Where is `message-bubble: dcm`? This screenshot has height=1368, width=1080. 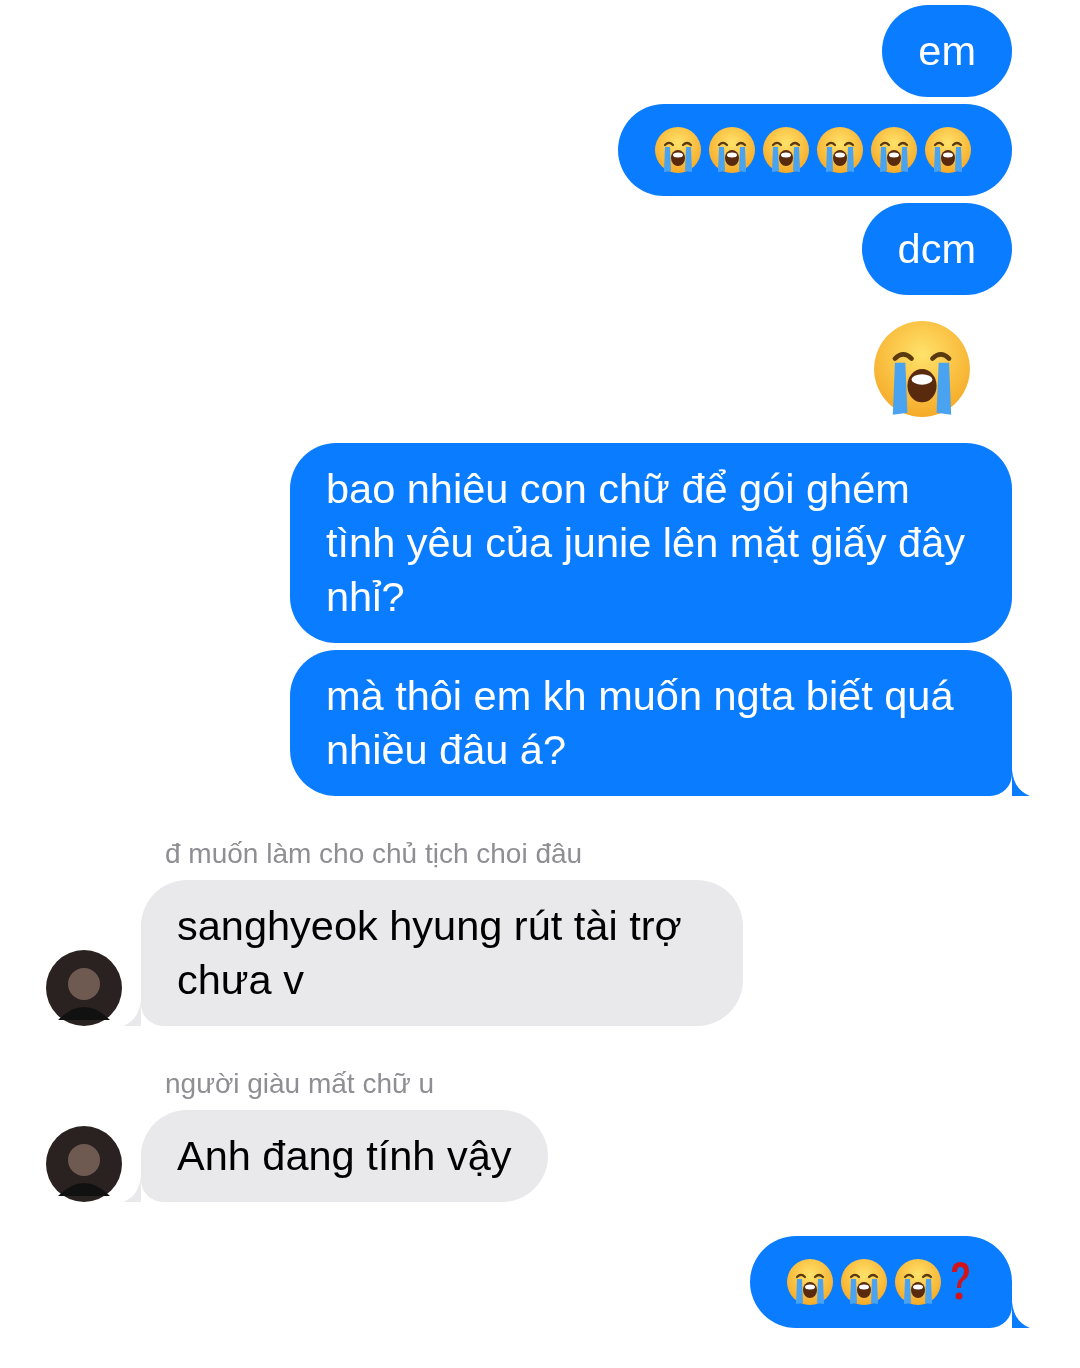
message-bubble: dcm is located at coordinates (936, 249).